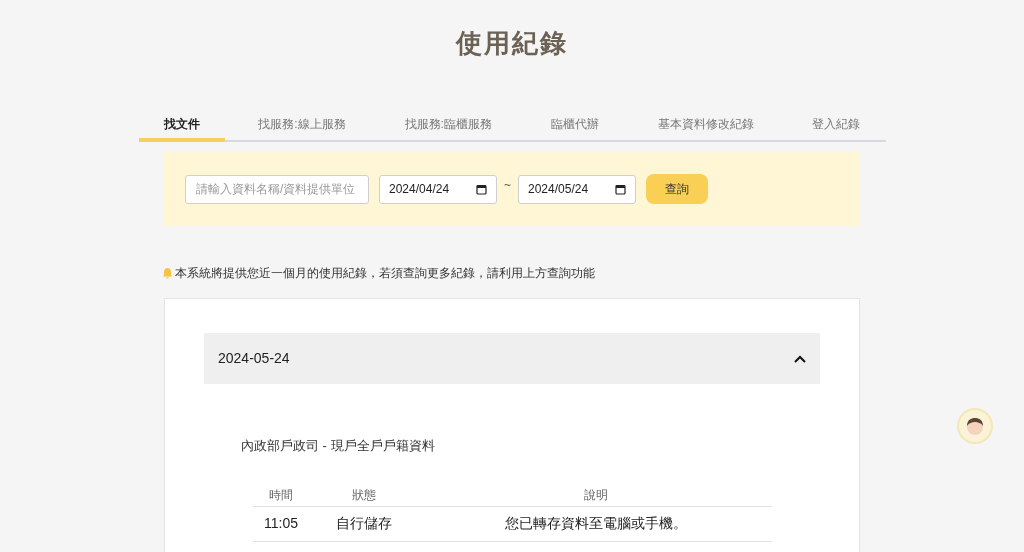 The height and width of the screenshot is (552, 1024). I want to click on table-cell-text: 11:05, so click(281, 523).